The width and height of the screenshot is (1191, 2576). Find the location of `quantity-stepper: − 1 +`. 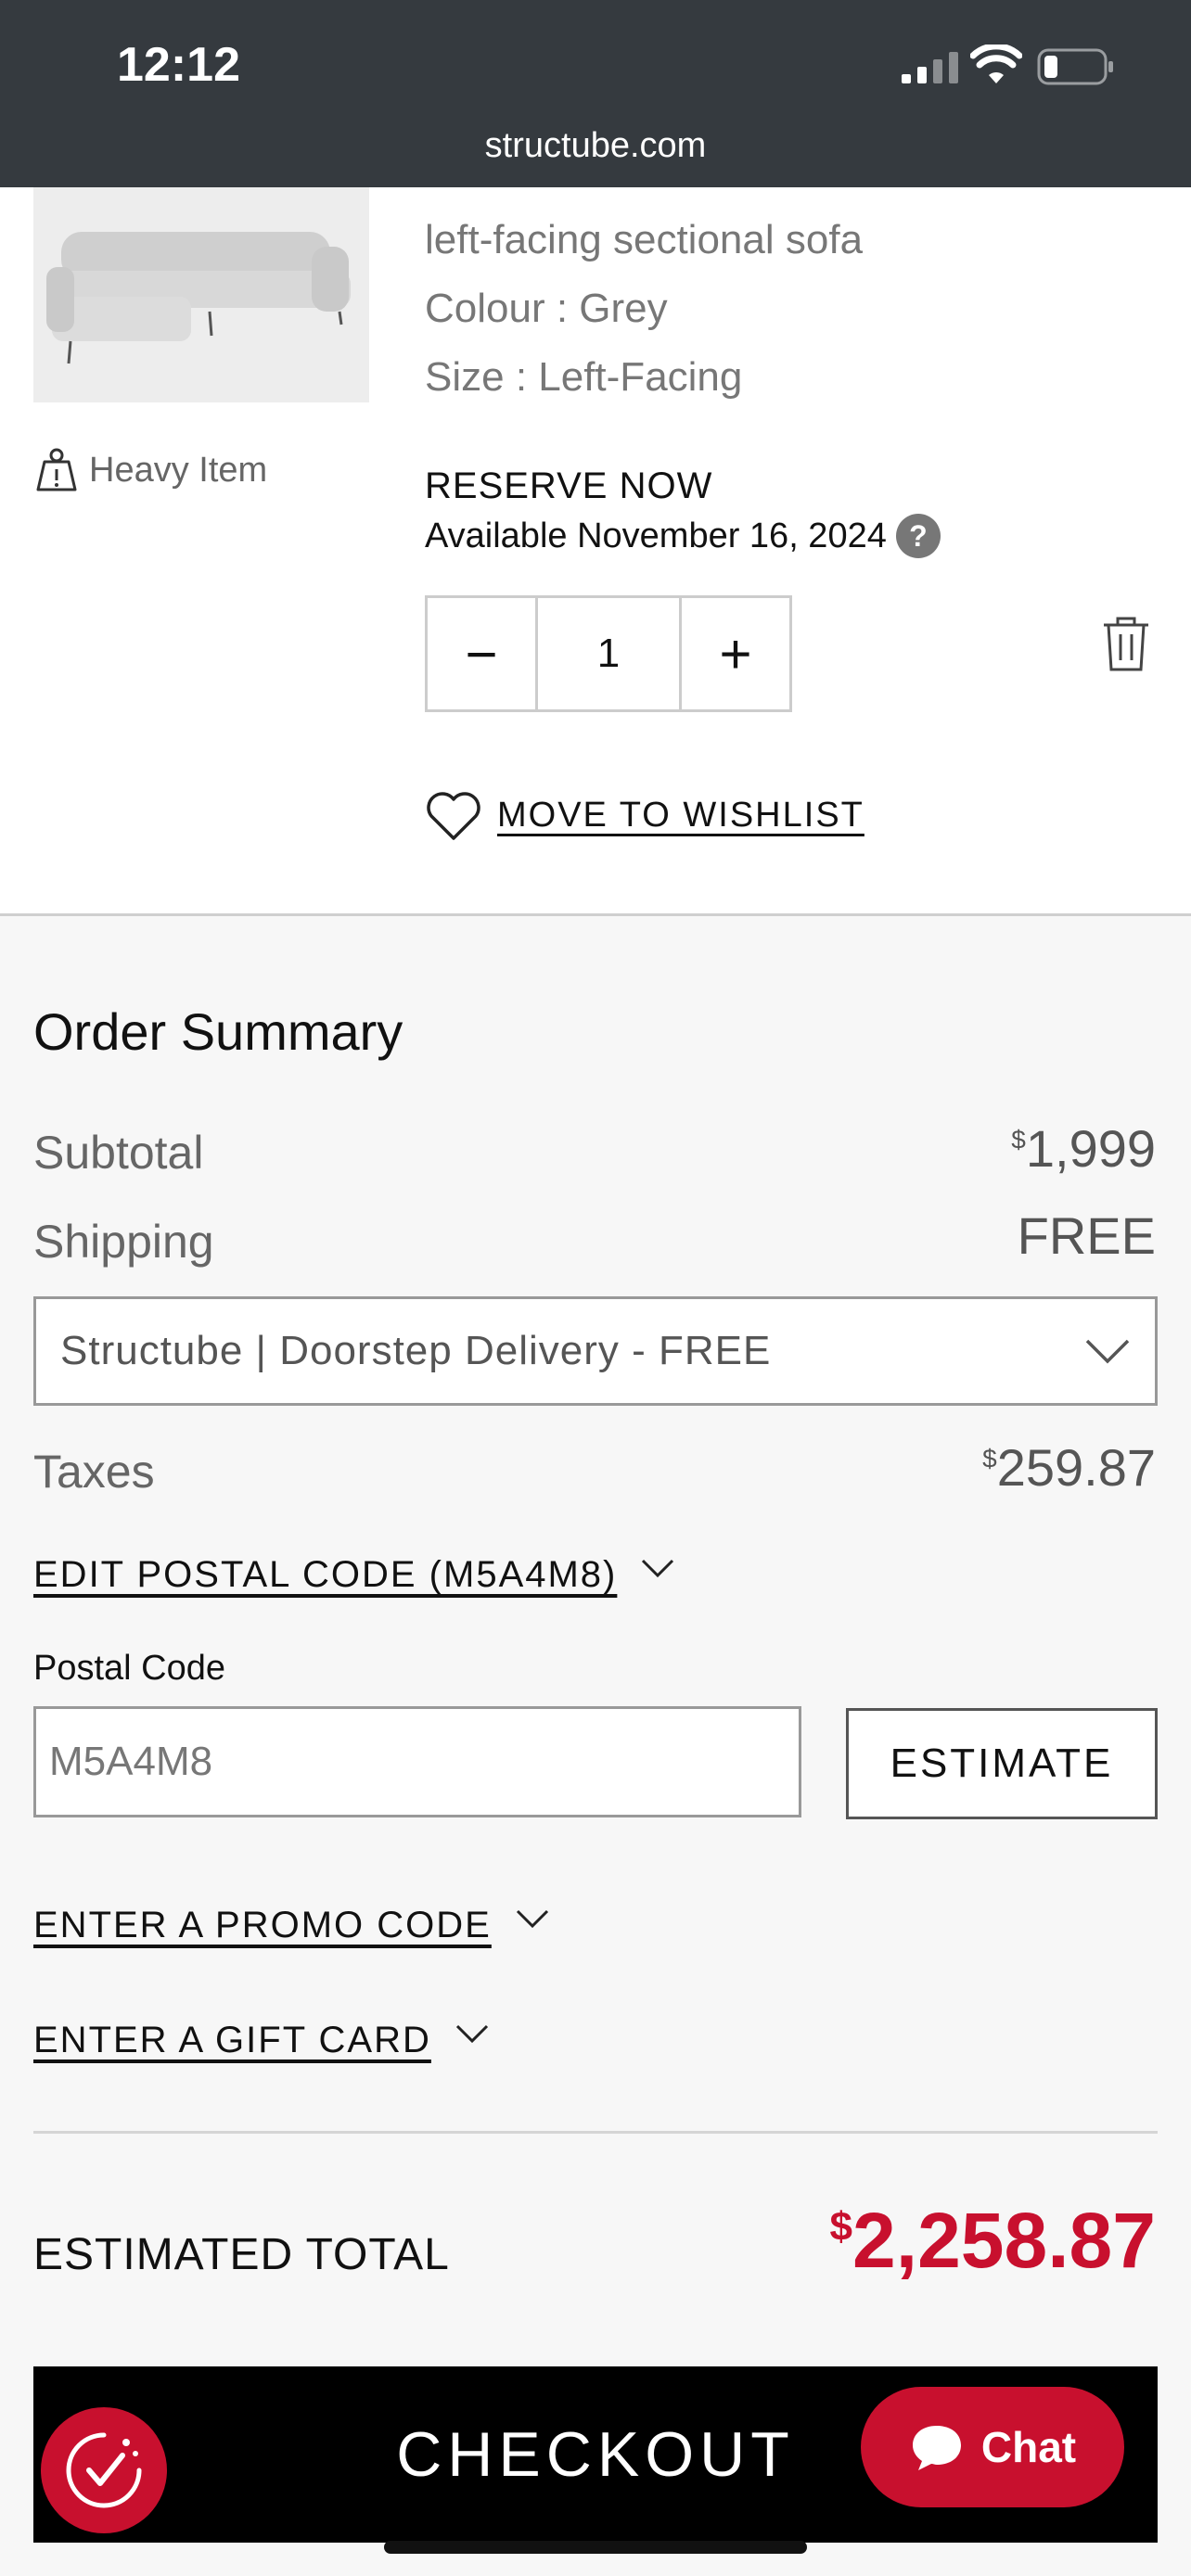

quantity-stepper: − 1 + is located at coordinates (608, 653).